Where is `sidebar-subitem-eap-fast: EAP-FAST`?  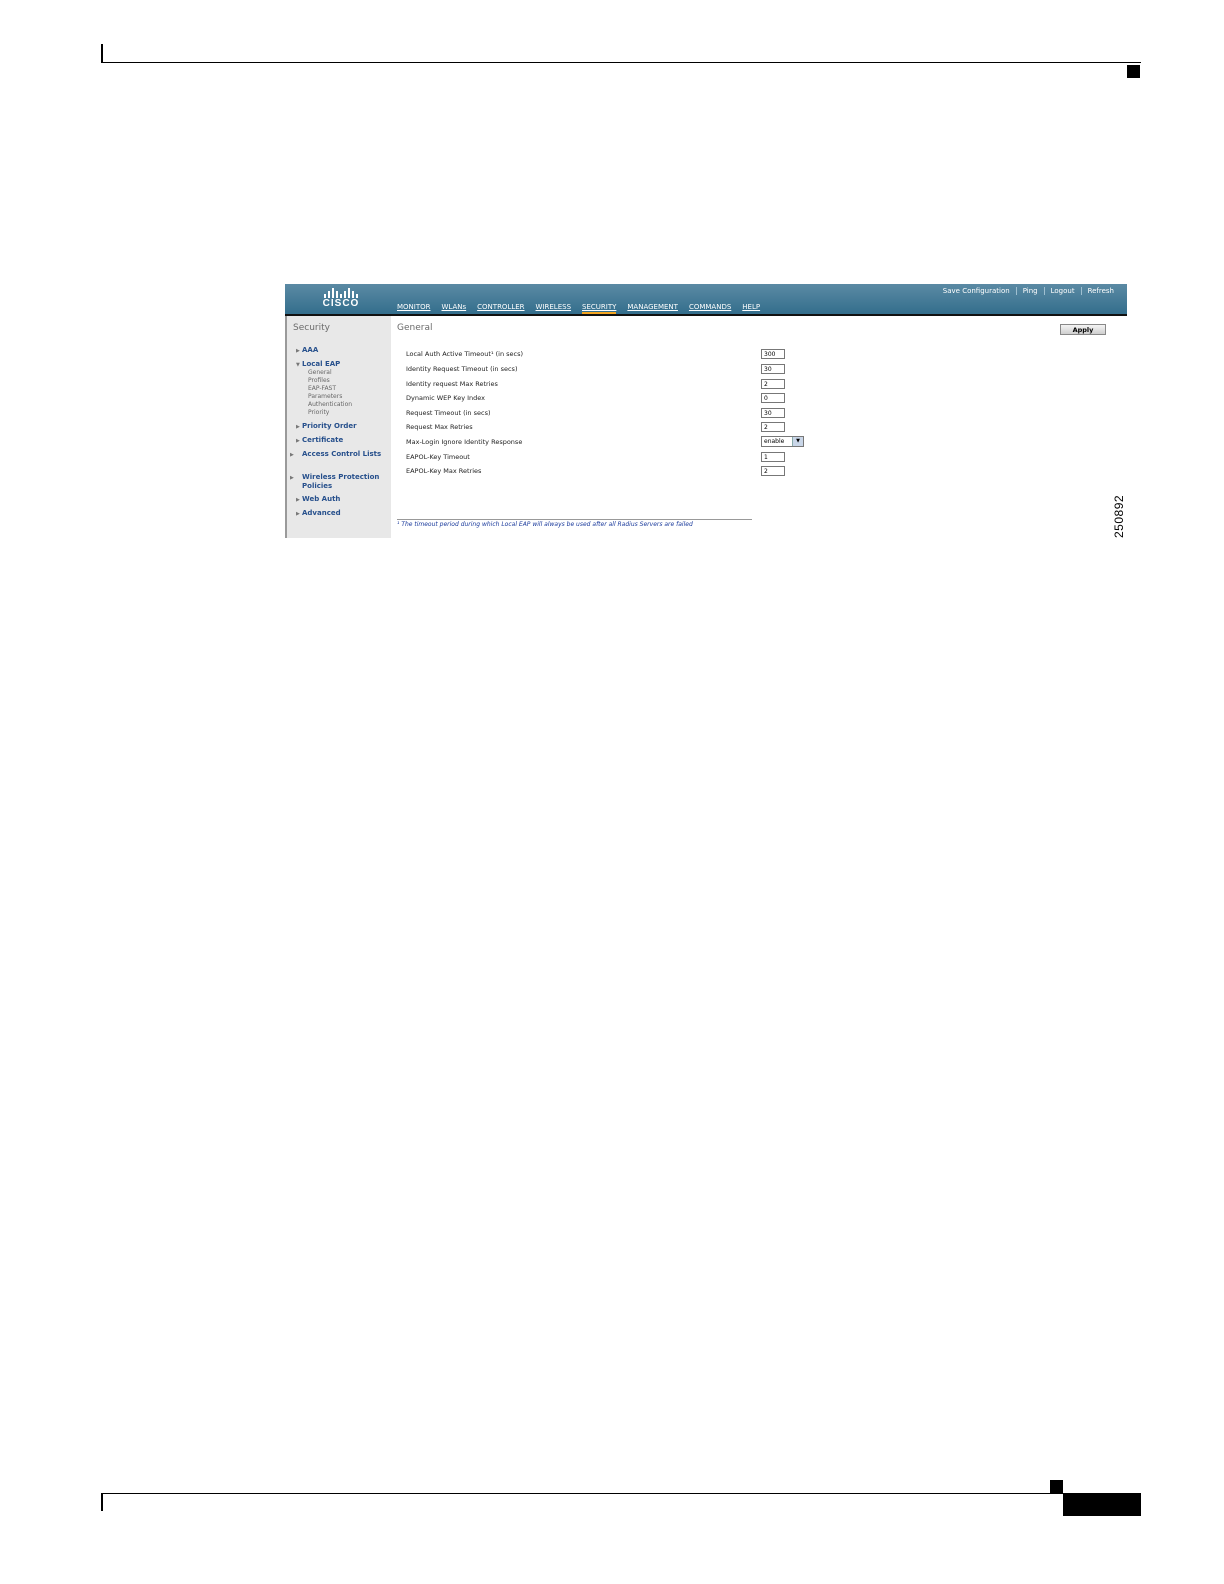
sidebar-subitem-eap-fast: EAP-FAST is located at coordinates (322, 389).